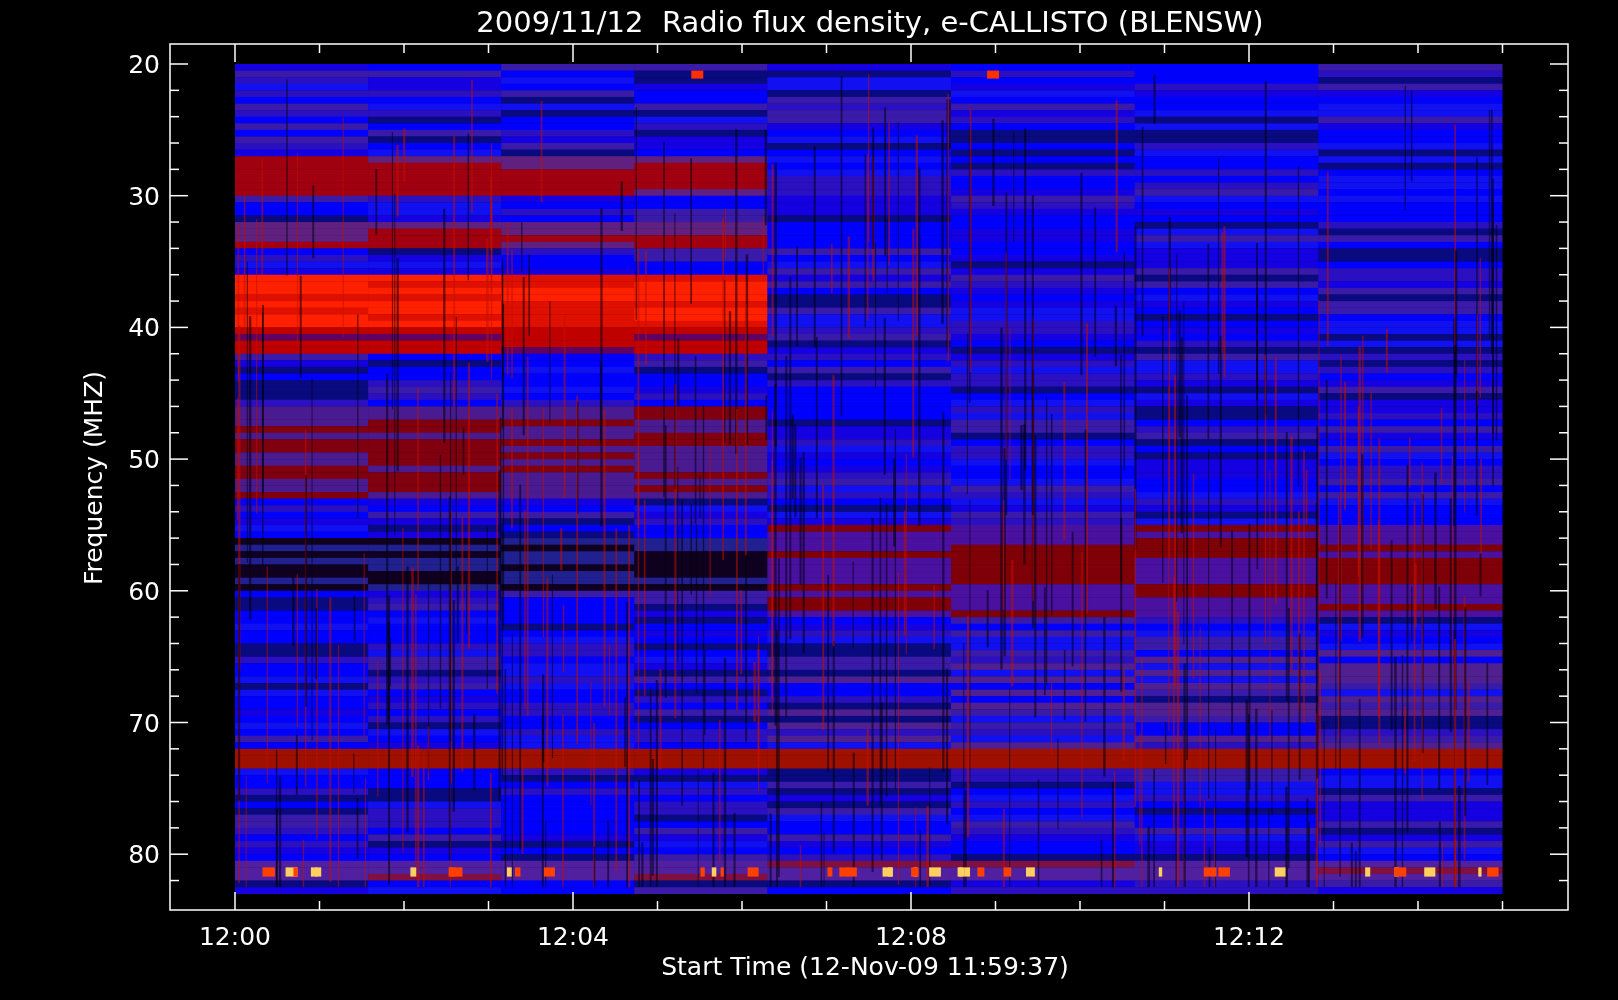  What do you see at coordinates (144, 328) in the screenshot?
I see `y-tick-label: 40` at bounding box center [144, 328].